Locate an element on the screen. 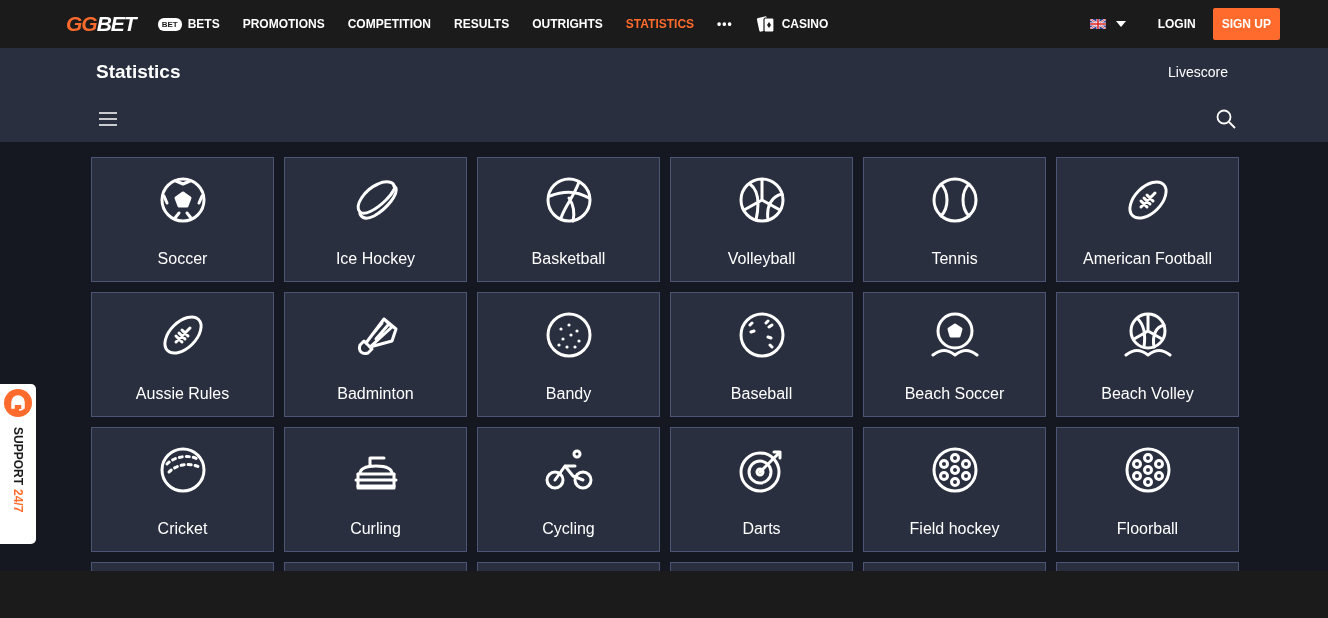 This screenshot has height=618, width=1328. soccer-icon is located at coordinates (182, 200).